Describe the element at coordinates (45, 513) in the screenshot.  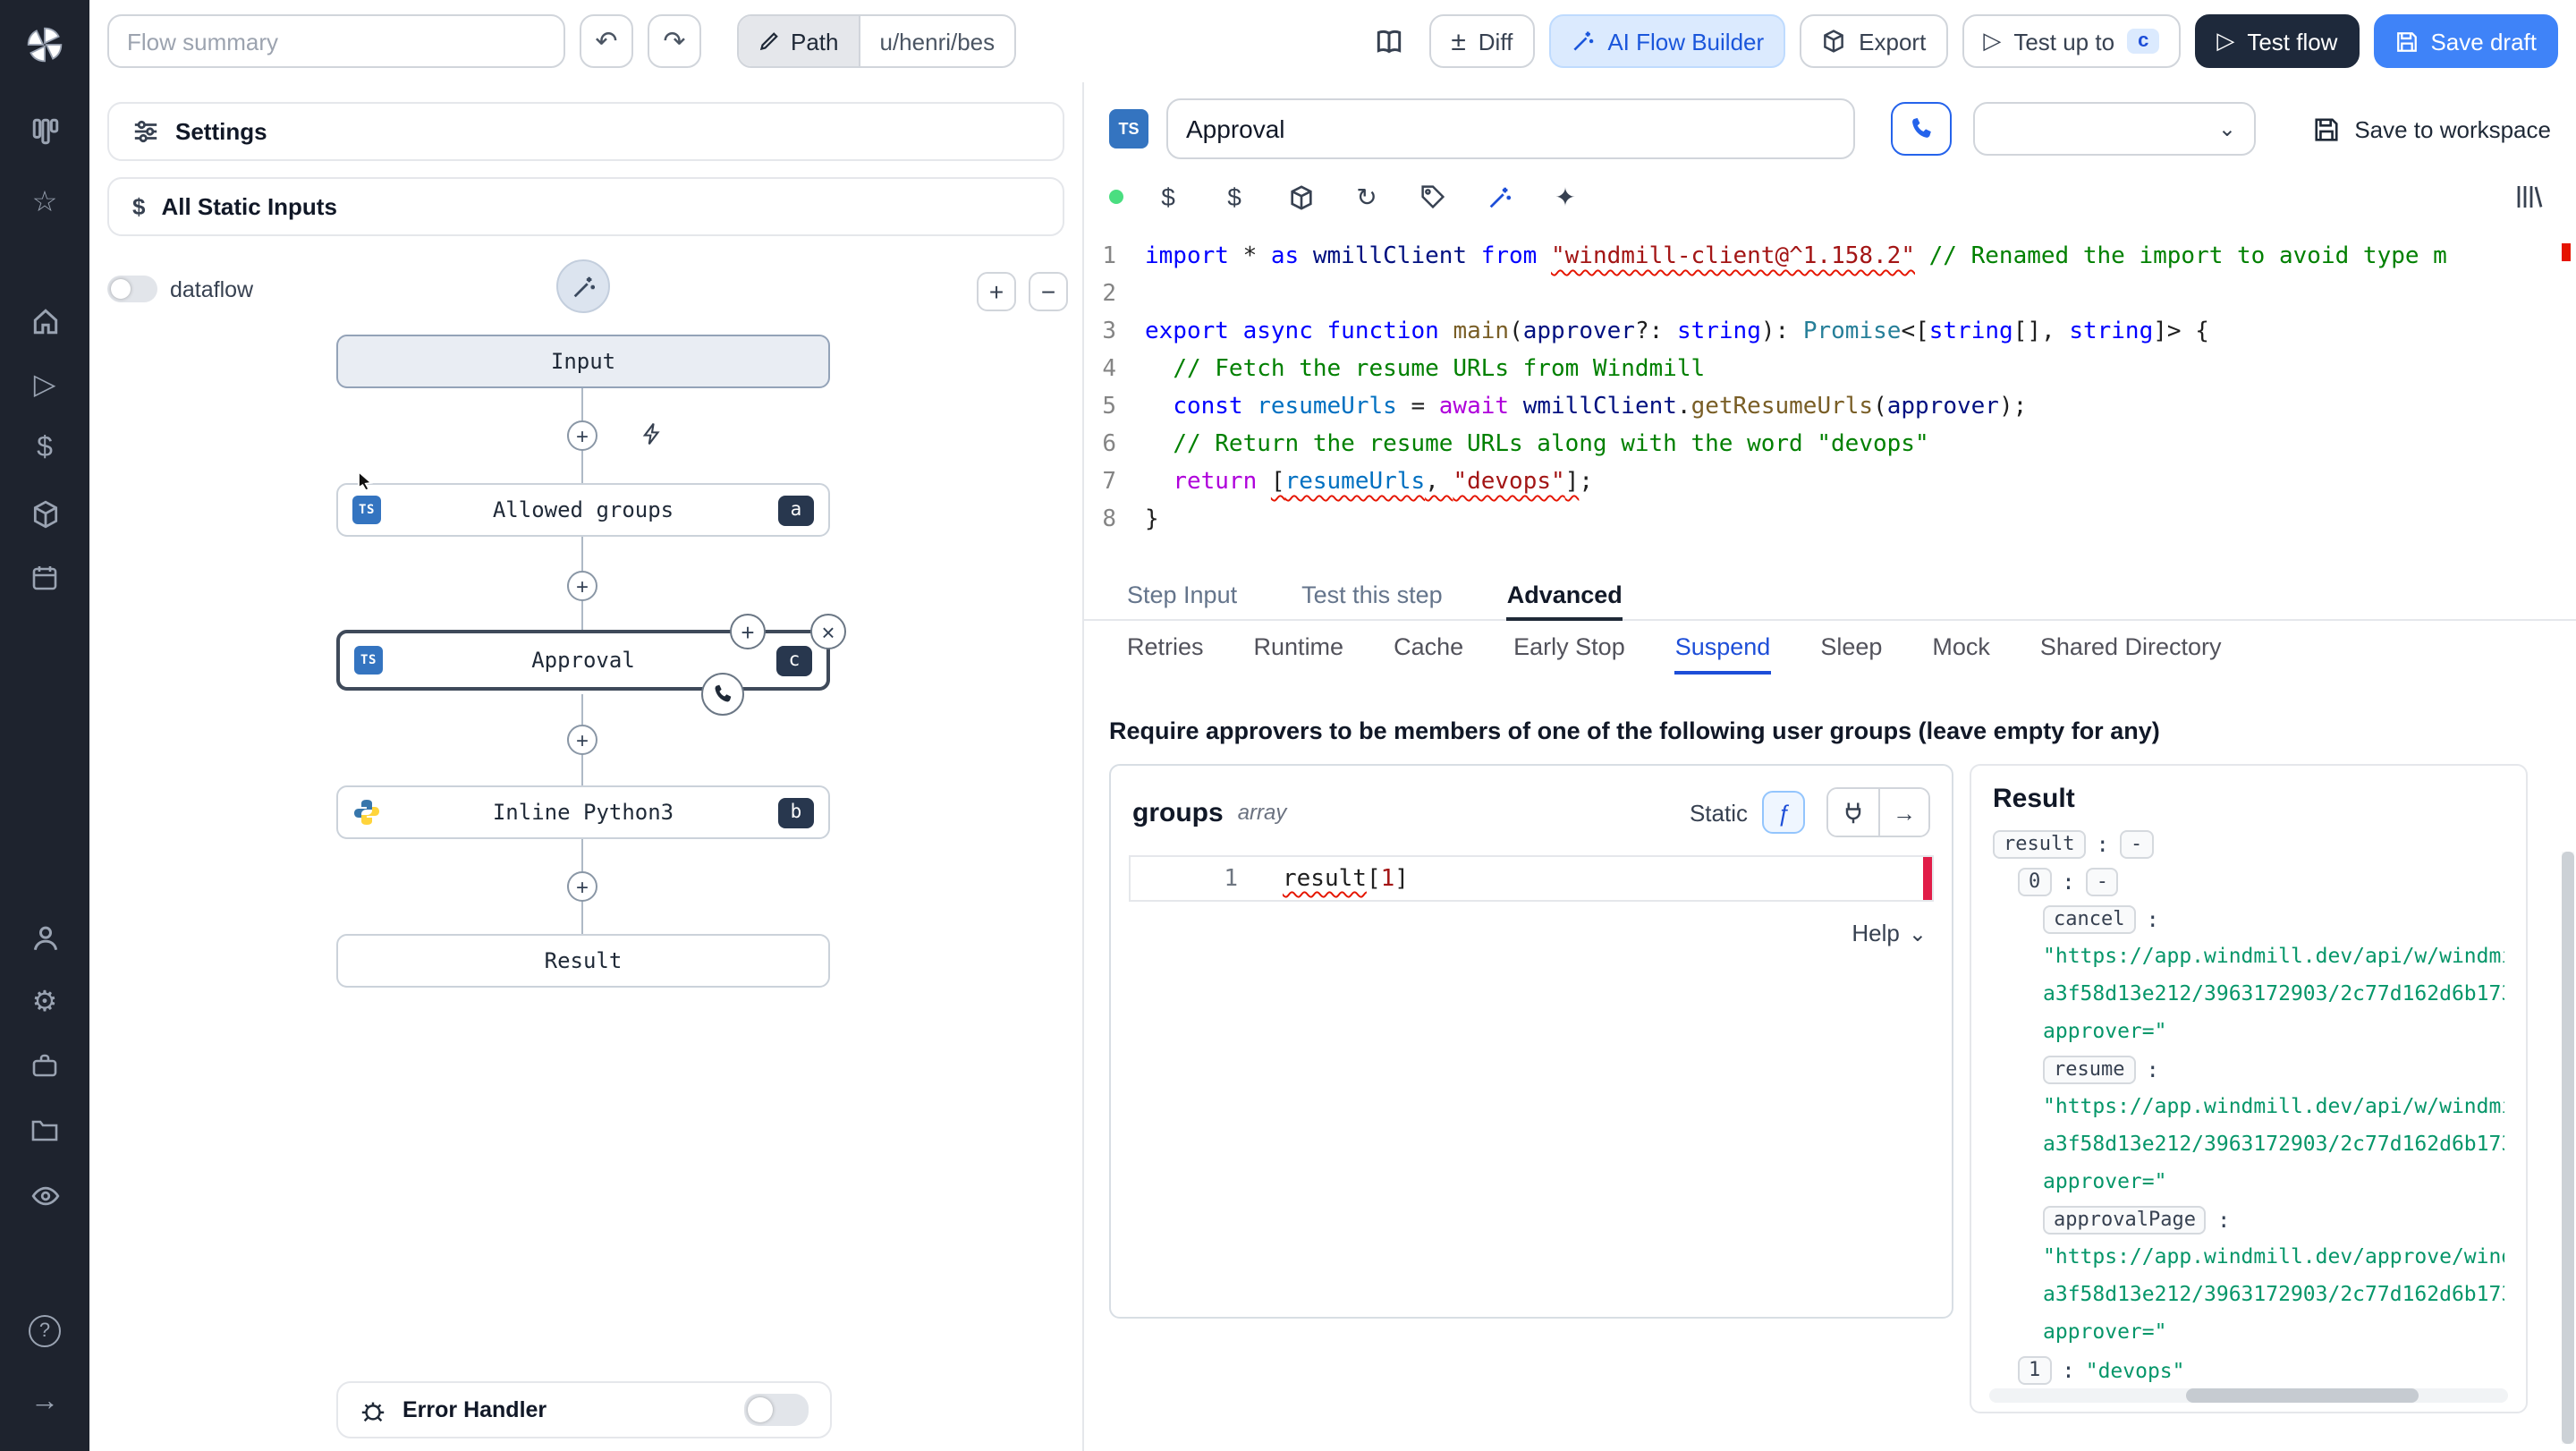
I see `apps-cube-icon` at that location.